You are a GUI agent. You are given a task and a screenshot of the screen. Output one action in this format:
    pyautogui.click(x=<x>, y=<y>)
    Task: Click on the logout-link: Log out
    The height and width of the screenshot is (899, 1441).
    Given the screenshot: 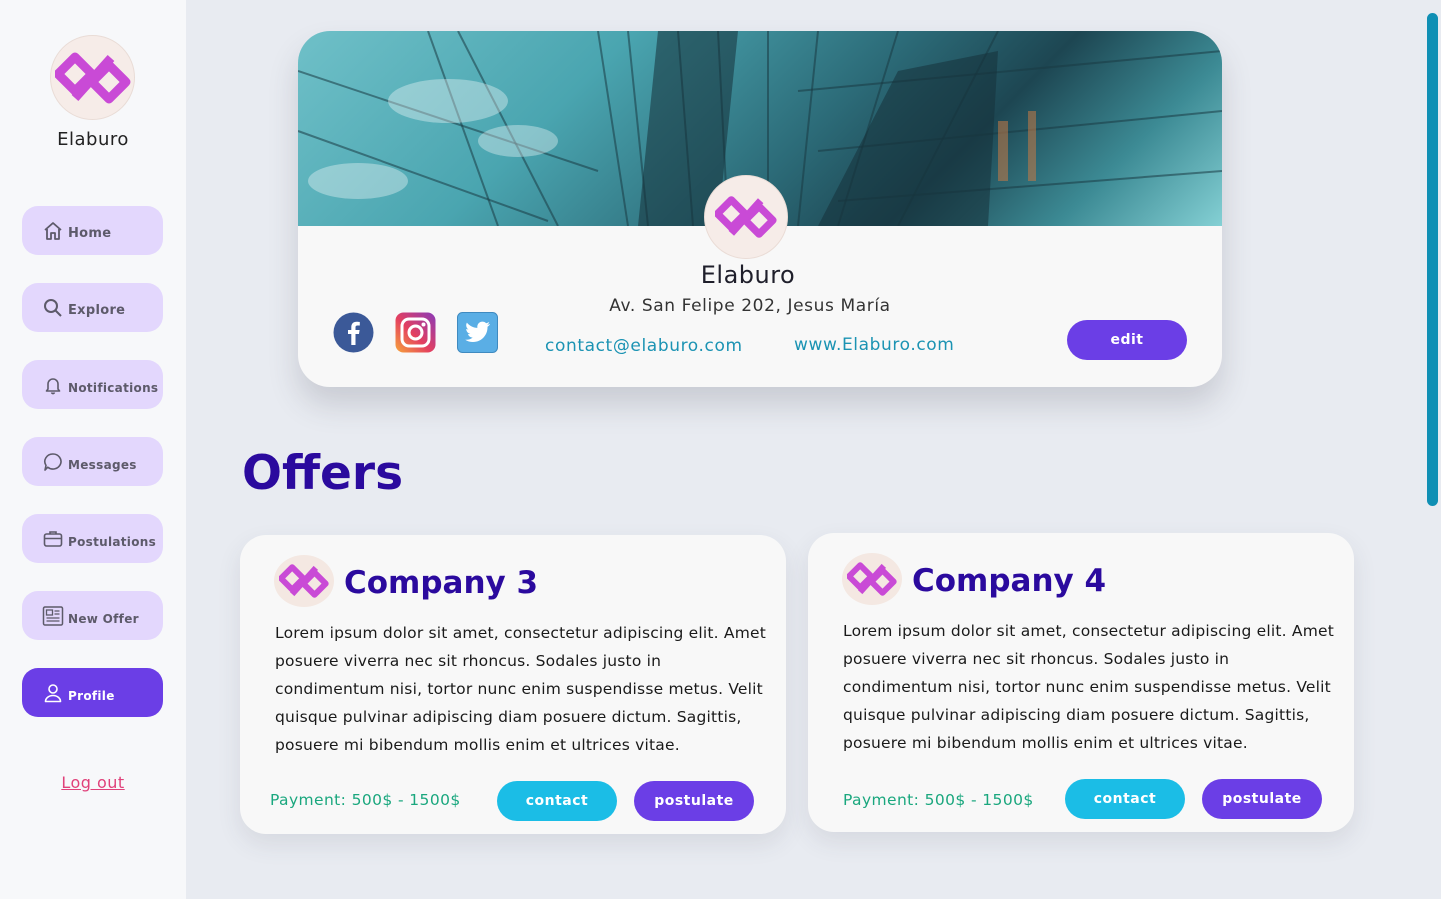 What is the action you would take?
    pyautogui.click(x=93, y=782)
    